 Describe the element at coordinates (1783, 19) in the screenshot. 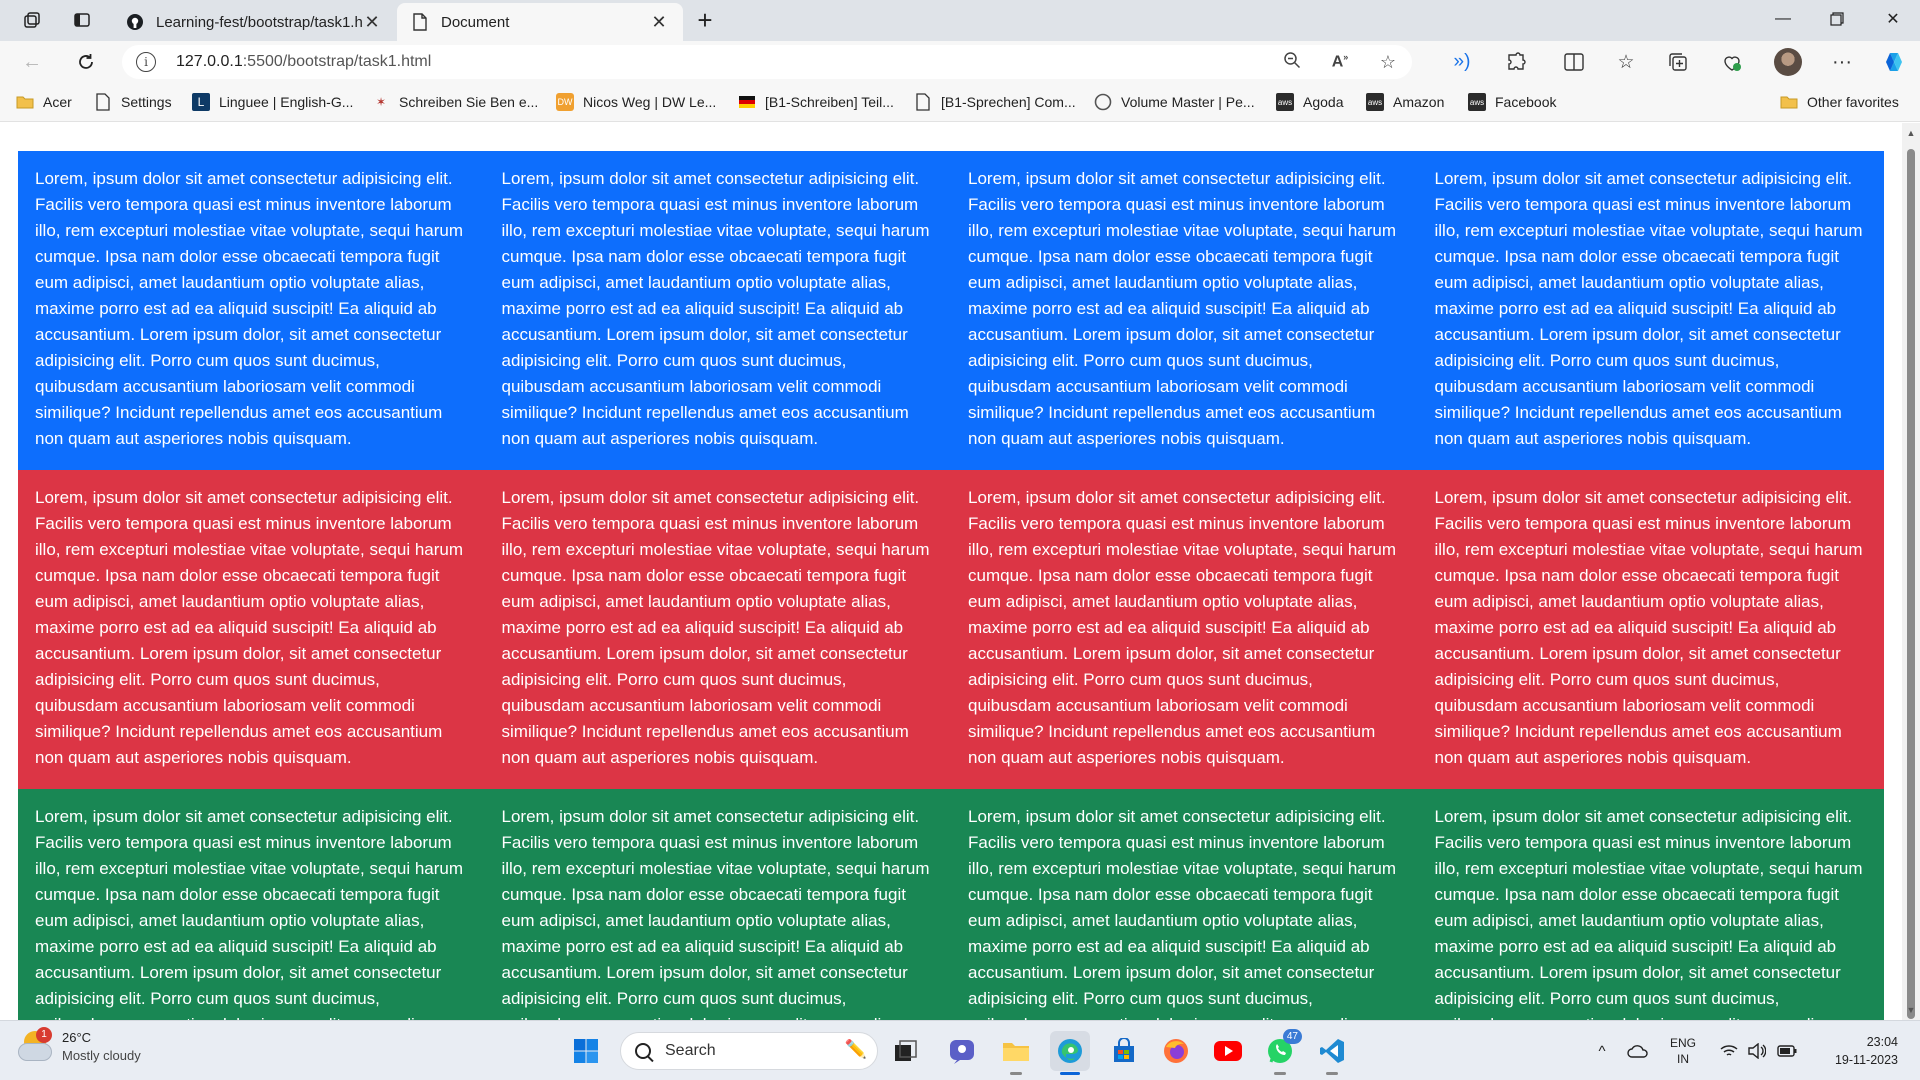

I see `minimize-button: —` at that location.